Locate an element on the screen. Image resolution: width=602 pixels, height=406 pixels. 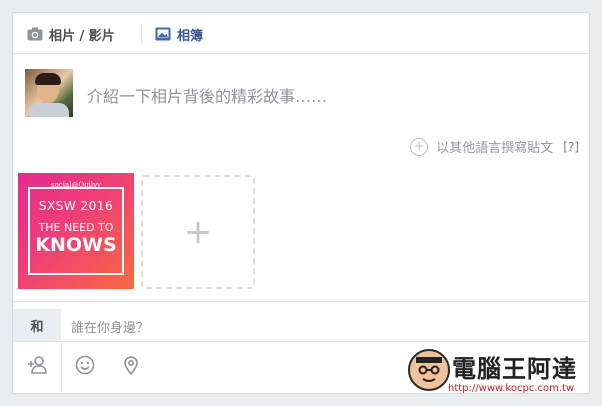
tab-photo-video-label: 相片 / 影片 is located at coordinates (82, 36).